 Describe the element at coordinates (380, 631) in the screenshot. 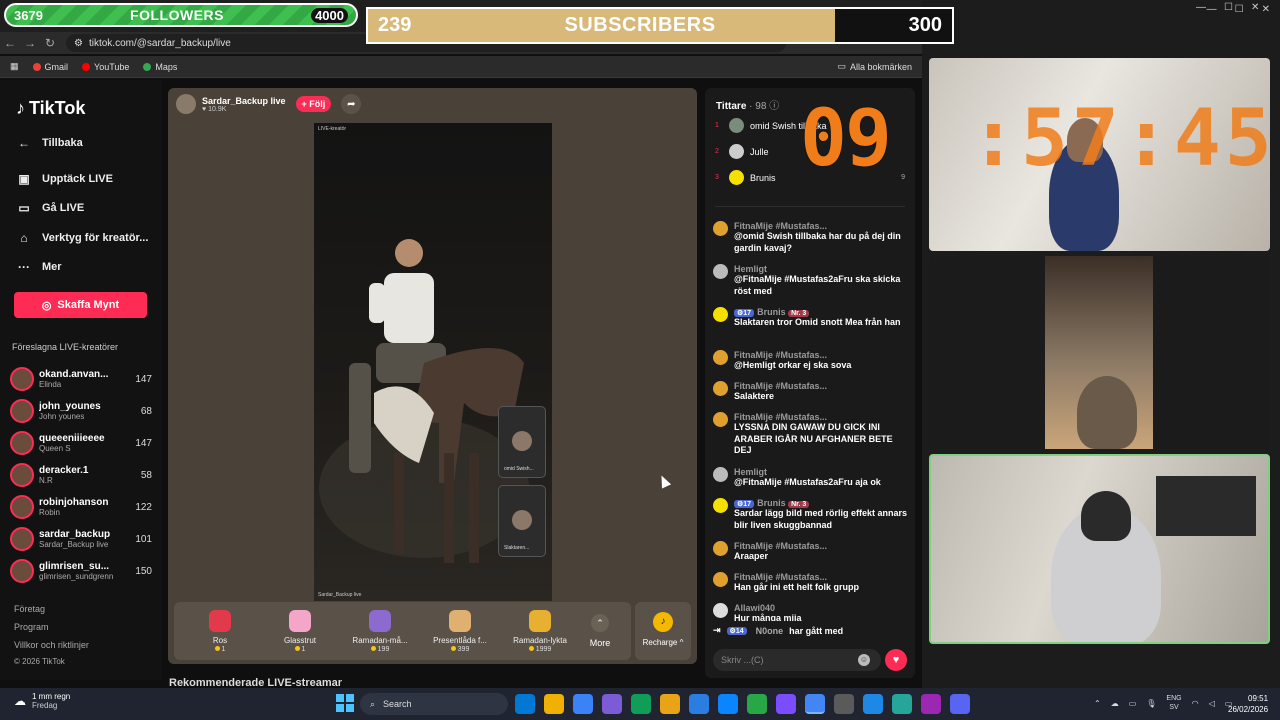

I see `gift-item: Ramadan-må... 199` at that location.